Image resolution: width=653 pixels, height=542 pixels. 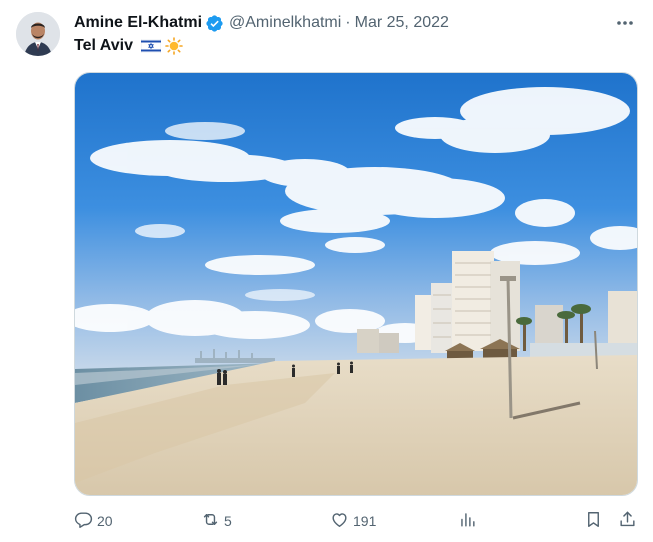 I want to click on retweet-button: 5, so click(x=216, y=521).